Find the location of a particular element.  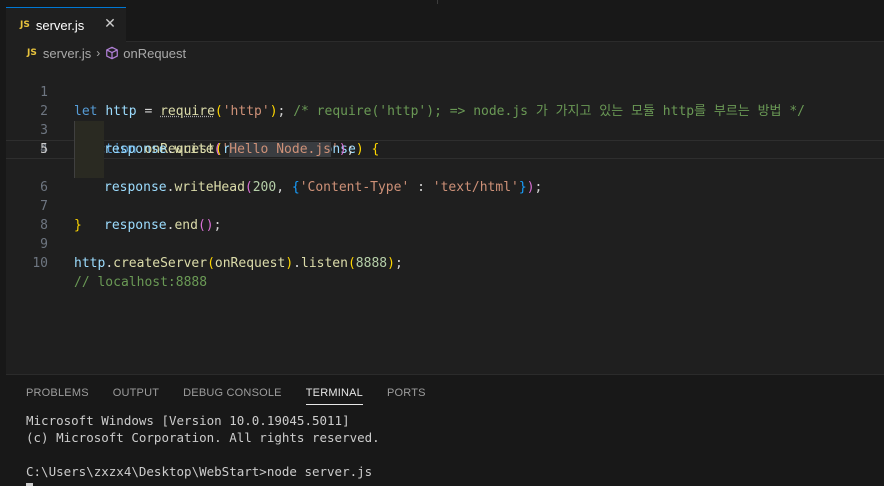

code-line: 7 } is located at coordinates (445, 205).